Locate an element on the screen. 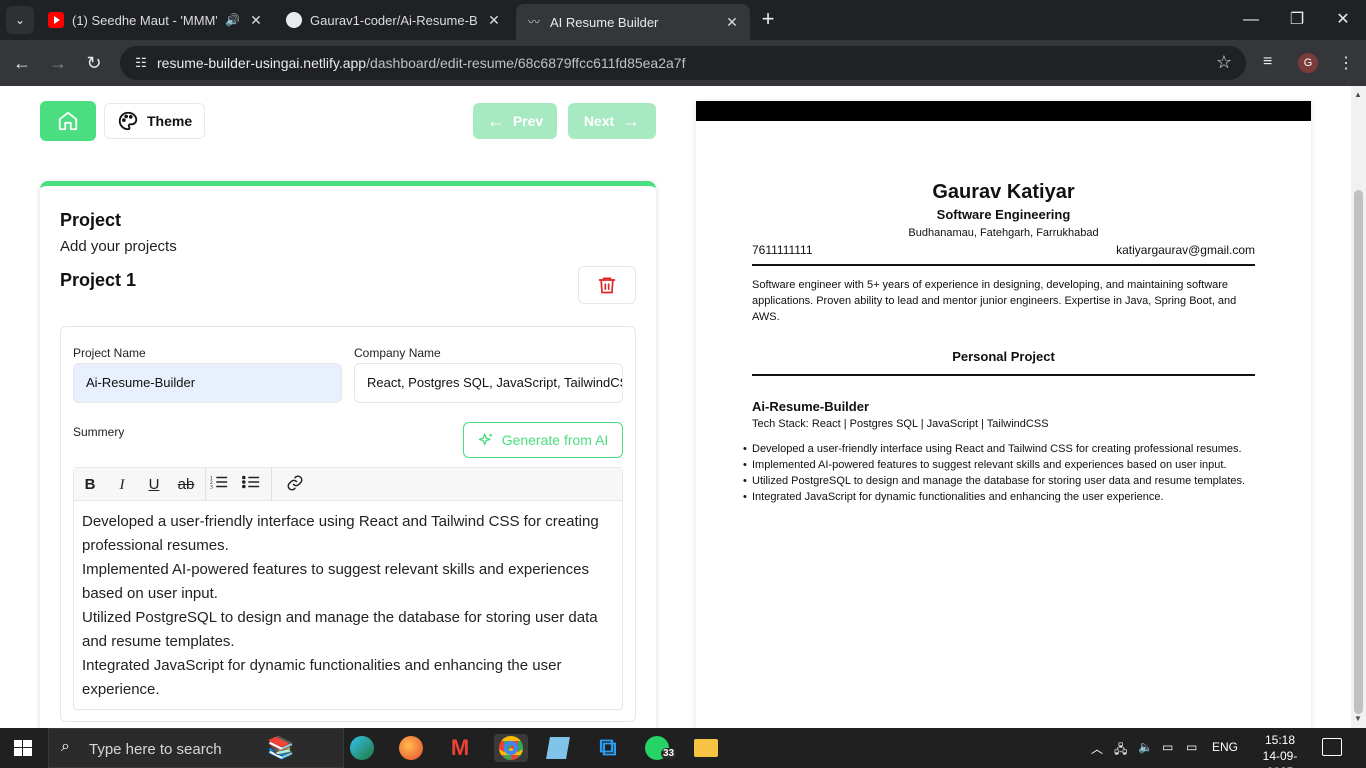 The image size is (1366, 768). show-hidden-icons: ︿ is located at coordinates (1097, 748).